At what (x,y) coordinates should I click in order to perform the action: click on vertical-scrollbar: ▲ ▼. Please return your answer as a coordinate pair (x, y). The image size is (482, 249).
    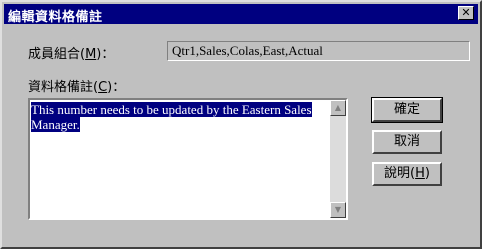
    Looking at the image, I should click on (338, 159).